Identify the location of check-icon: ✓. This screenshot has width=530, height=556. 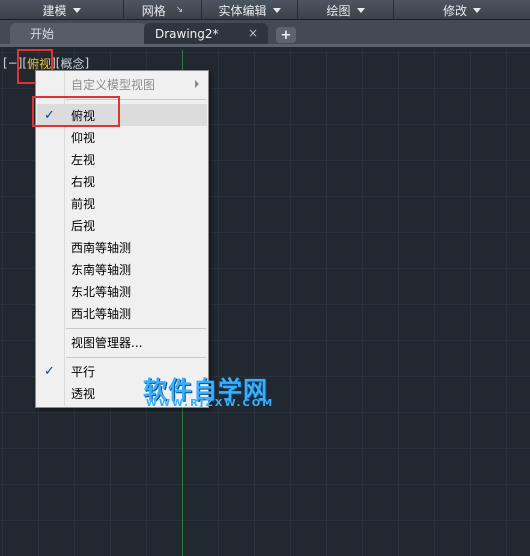
(49, 371).